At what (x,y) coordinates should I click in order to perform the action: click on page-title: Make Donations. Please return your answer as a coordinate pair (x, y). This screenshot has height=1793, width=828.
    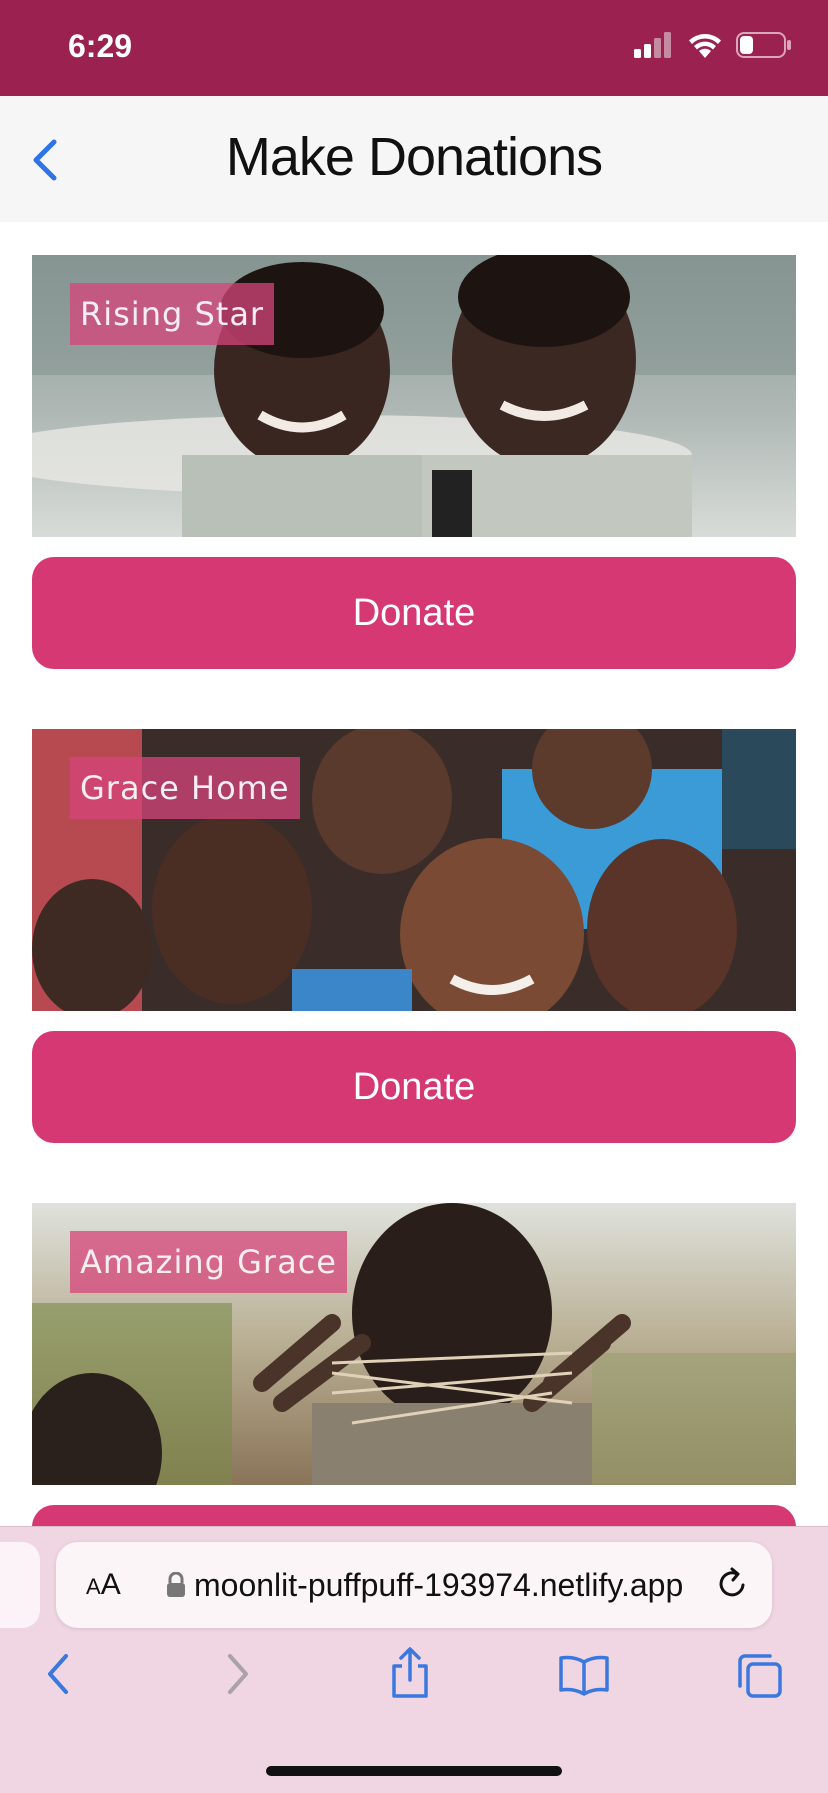
    Looking at the image, I should click on (414, 157).